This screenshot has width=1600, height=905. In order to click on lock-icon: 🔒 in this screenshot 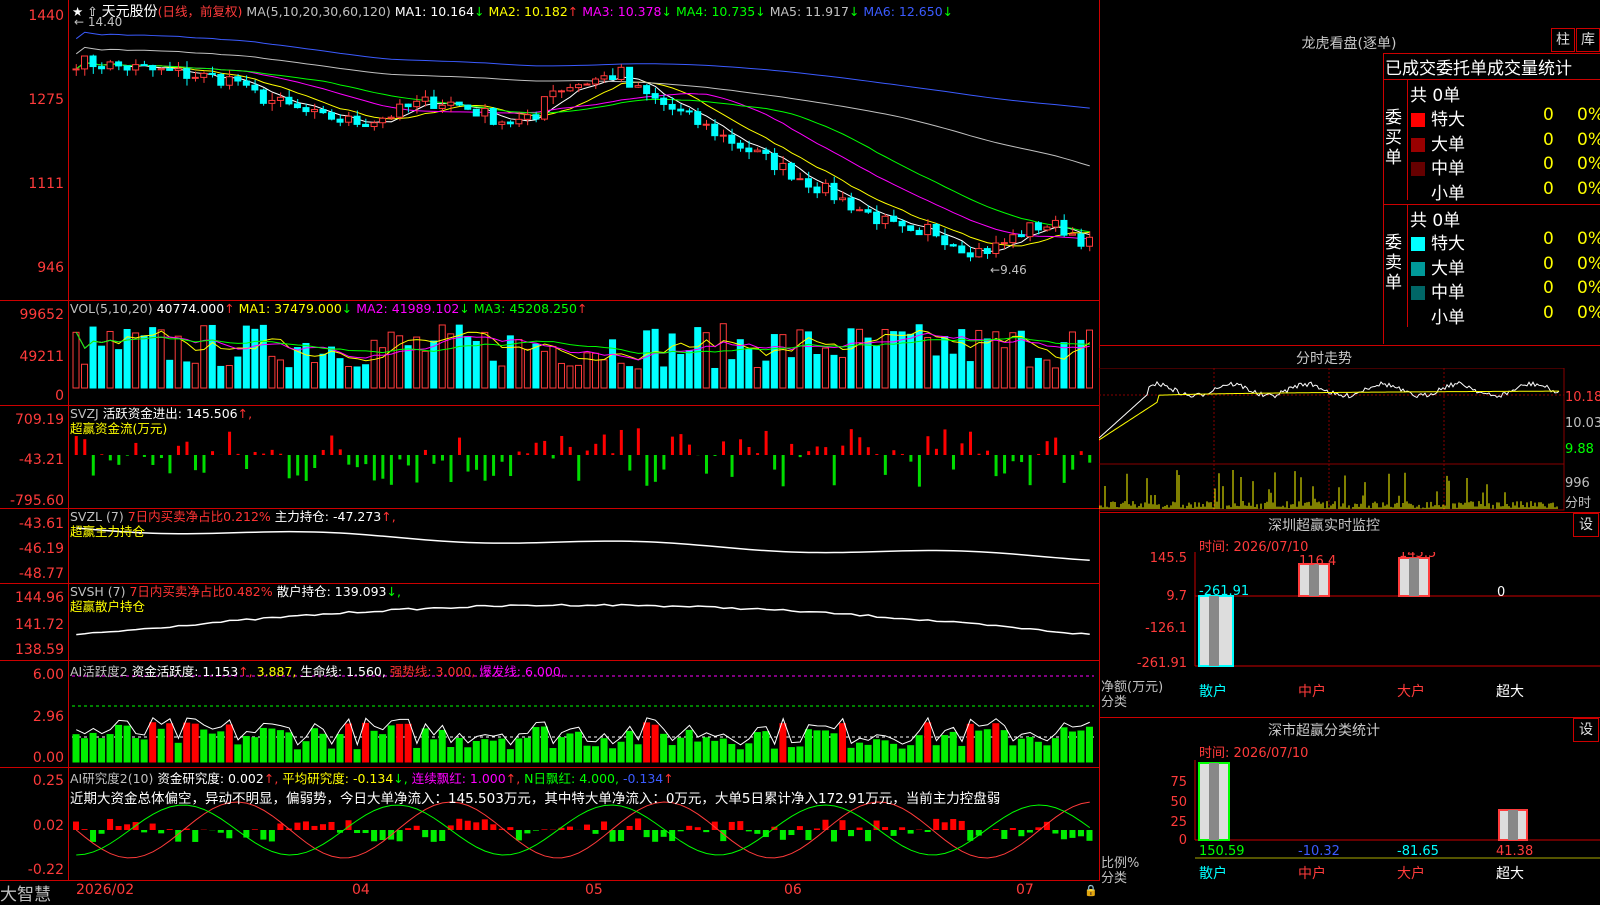, I will do `click(1091, 890)`.